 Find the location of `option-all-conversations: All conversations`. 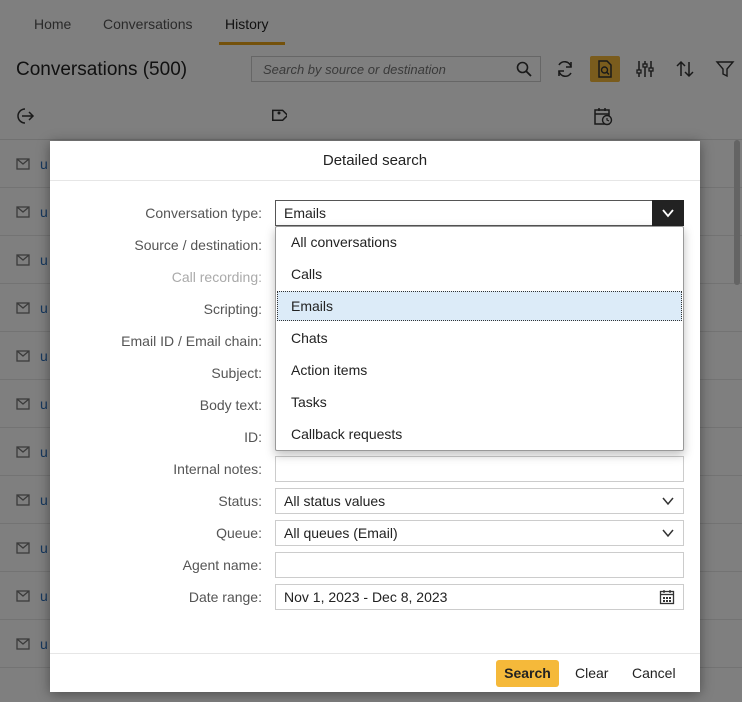

option-all-conversations: All conversations is located at coordinates (479, 242).